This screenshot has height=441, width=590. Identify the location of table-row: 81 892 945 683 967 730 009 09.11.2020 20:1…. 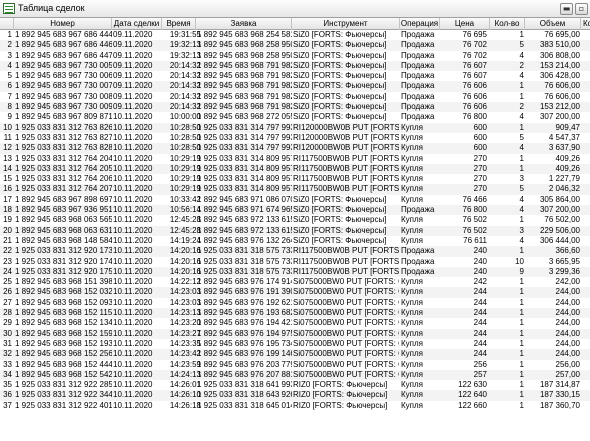
(295, 107).